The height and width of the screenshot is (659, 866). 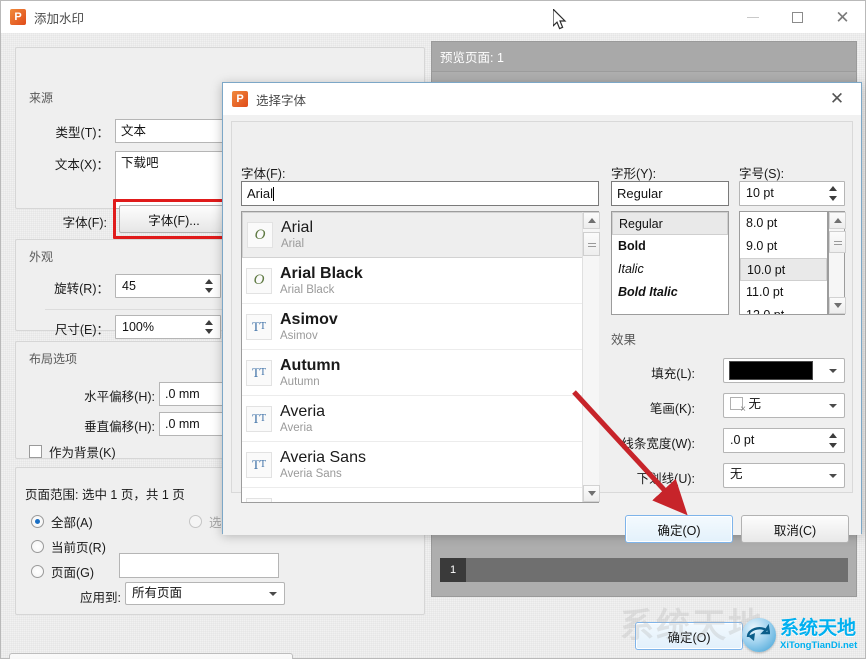 I want to click on style-list-item: Bold, so click(x=670, y=246).